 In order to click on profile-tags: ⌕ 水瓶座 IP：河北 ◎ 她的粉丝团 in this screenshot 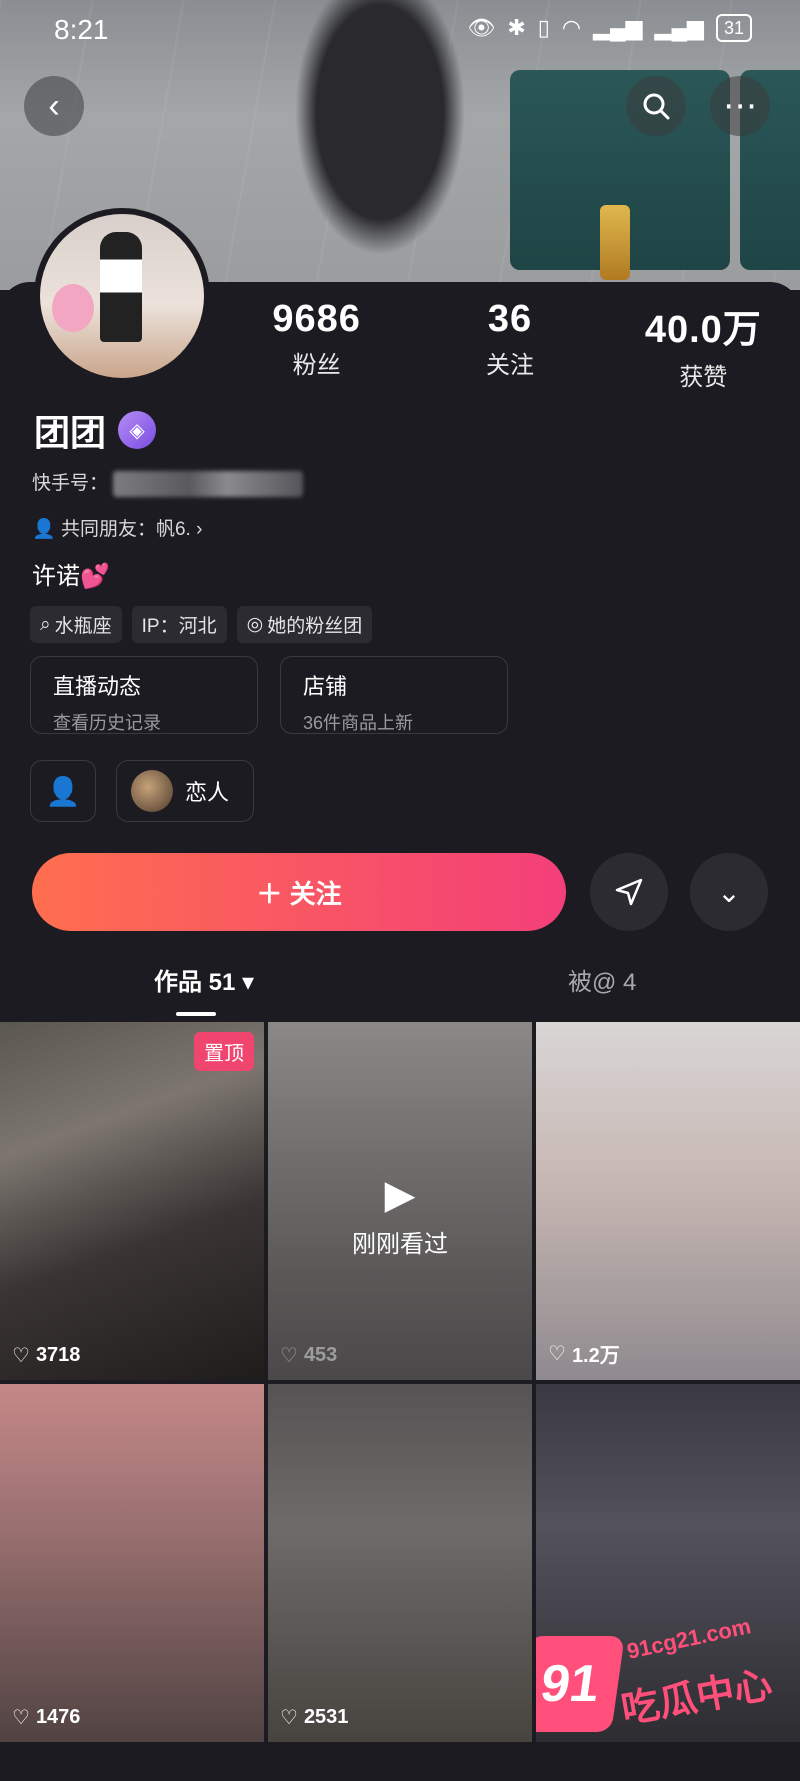, I will do `click(201, 624)`.